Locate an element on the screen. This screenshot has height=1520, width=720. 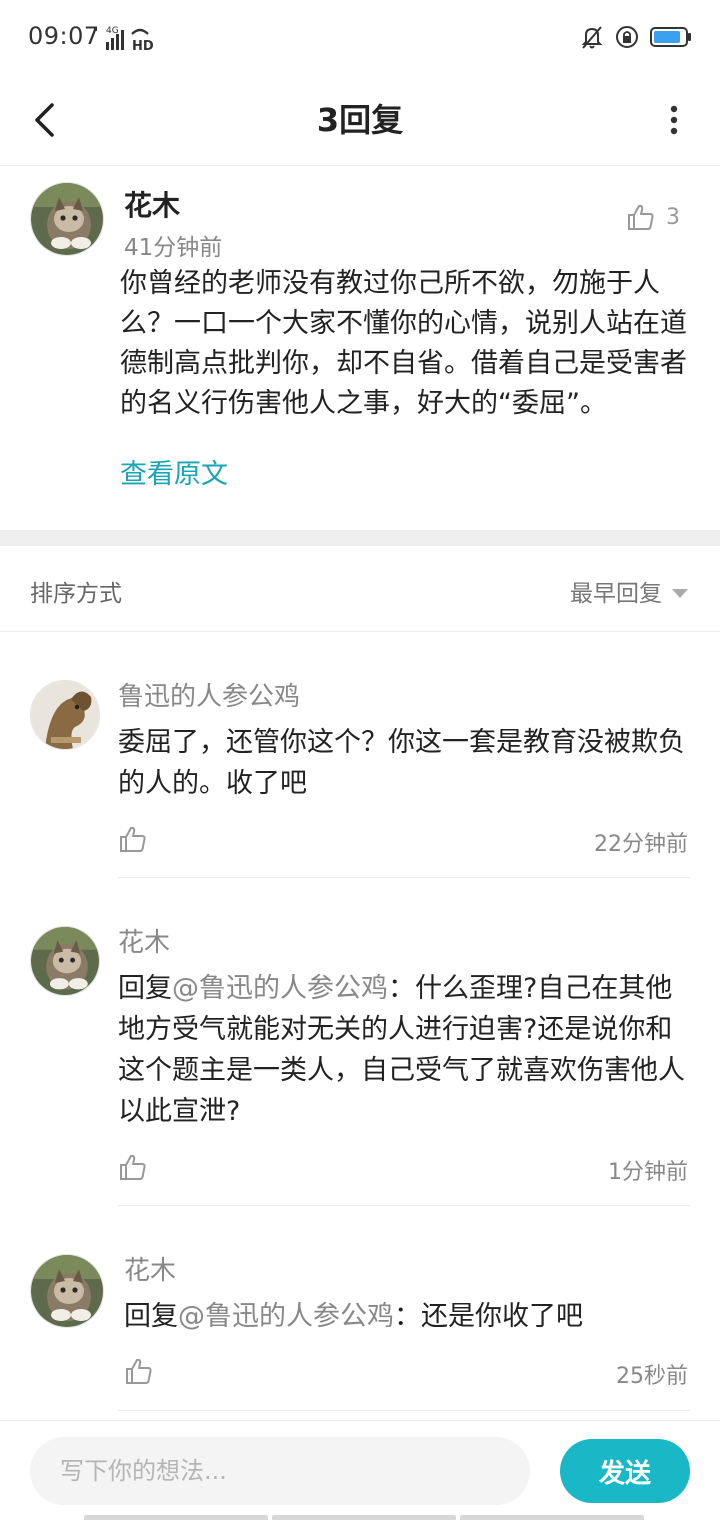
sort-selected: 最早回复 is located at coordinates (616, 594).